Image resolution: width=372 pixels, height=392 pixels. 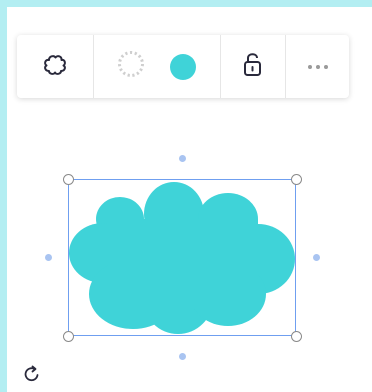 I want to click on dotted-circle-icon, so click(x=131, y=66).